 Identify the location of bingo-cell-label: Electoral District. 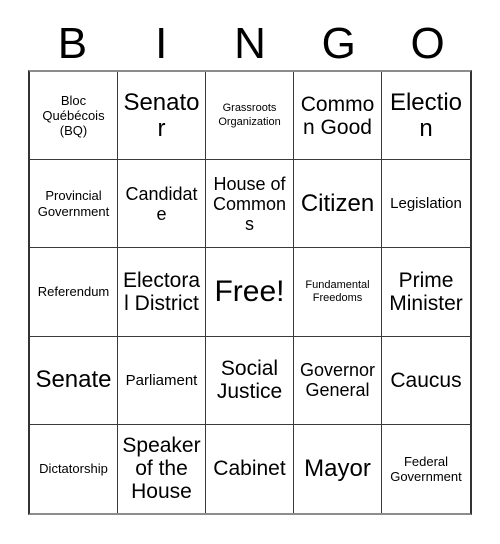
(161, 291).